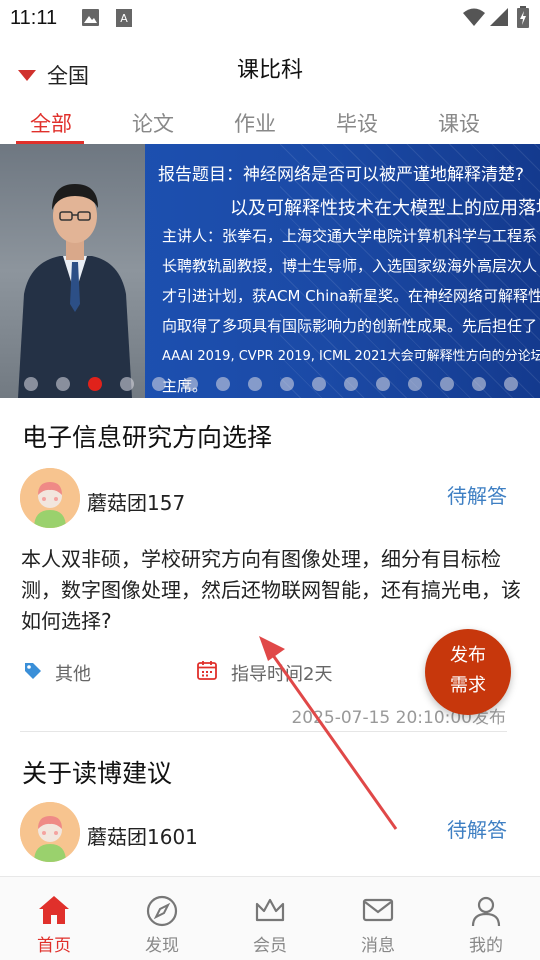 The height and width of the screenshot is (960, 540). What do you see at coordinates (72, 271) in the screenshot?
I see `speaker-photo` at bounding box center [72, 271].